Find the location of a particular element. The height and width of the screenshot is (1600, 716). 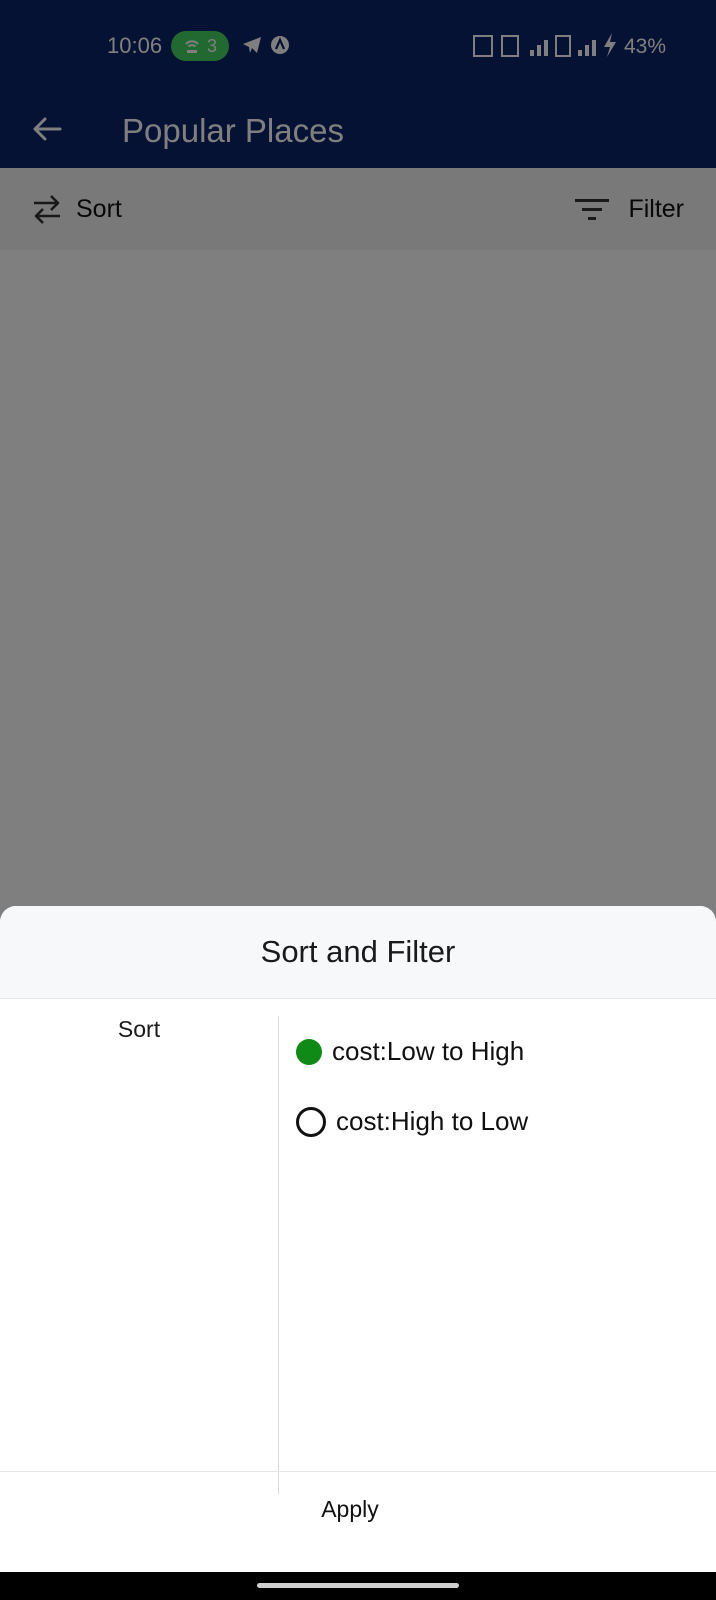

sort-option-label: cost:High to Low is located at coordinates (432, 1121).